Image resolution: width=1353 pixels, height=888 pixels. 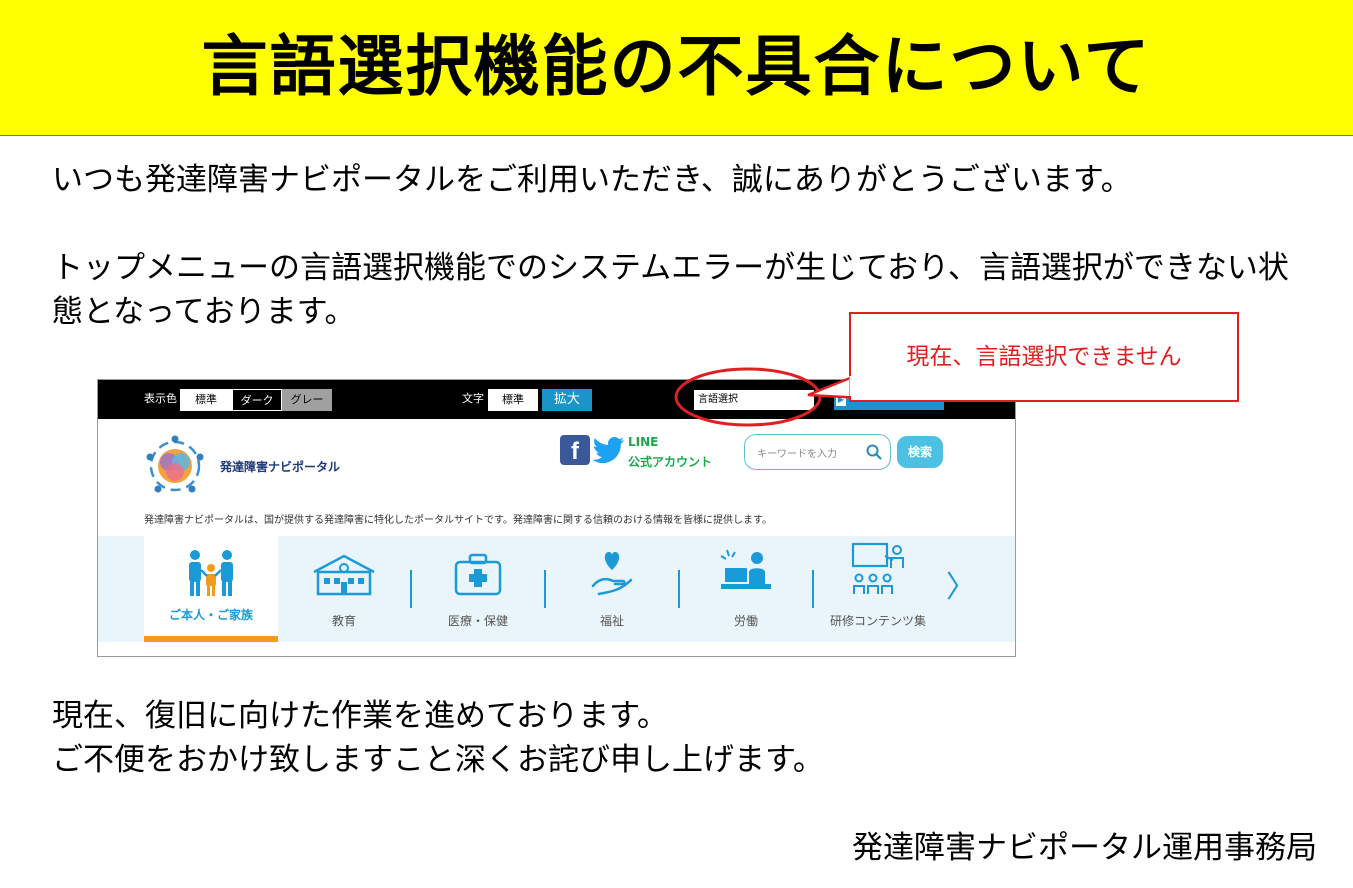 I want to click on slide-title: 言語選択機能の不具合について, so click(x=676, y=66).